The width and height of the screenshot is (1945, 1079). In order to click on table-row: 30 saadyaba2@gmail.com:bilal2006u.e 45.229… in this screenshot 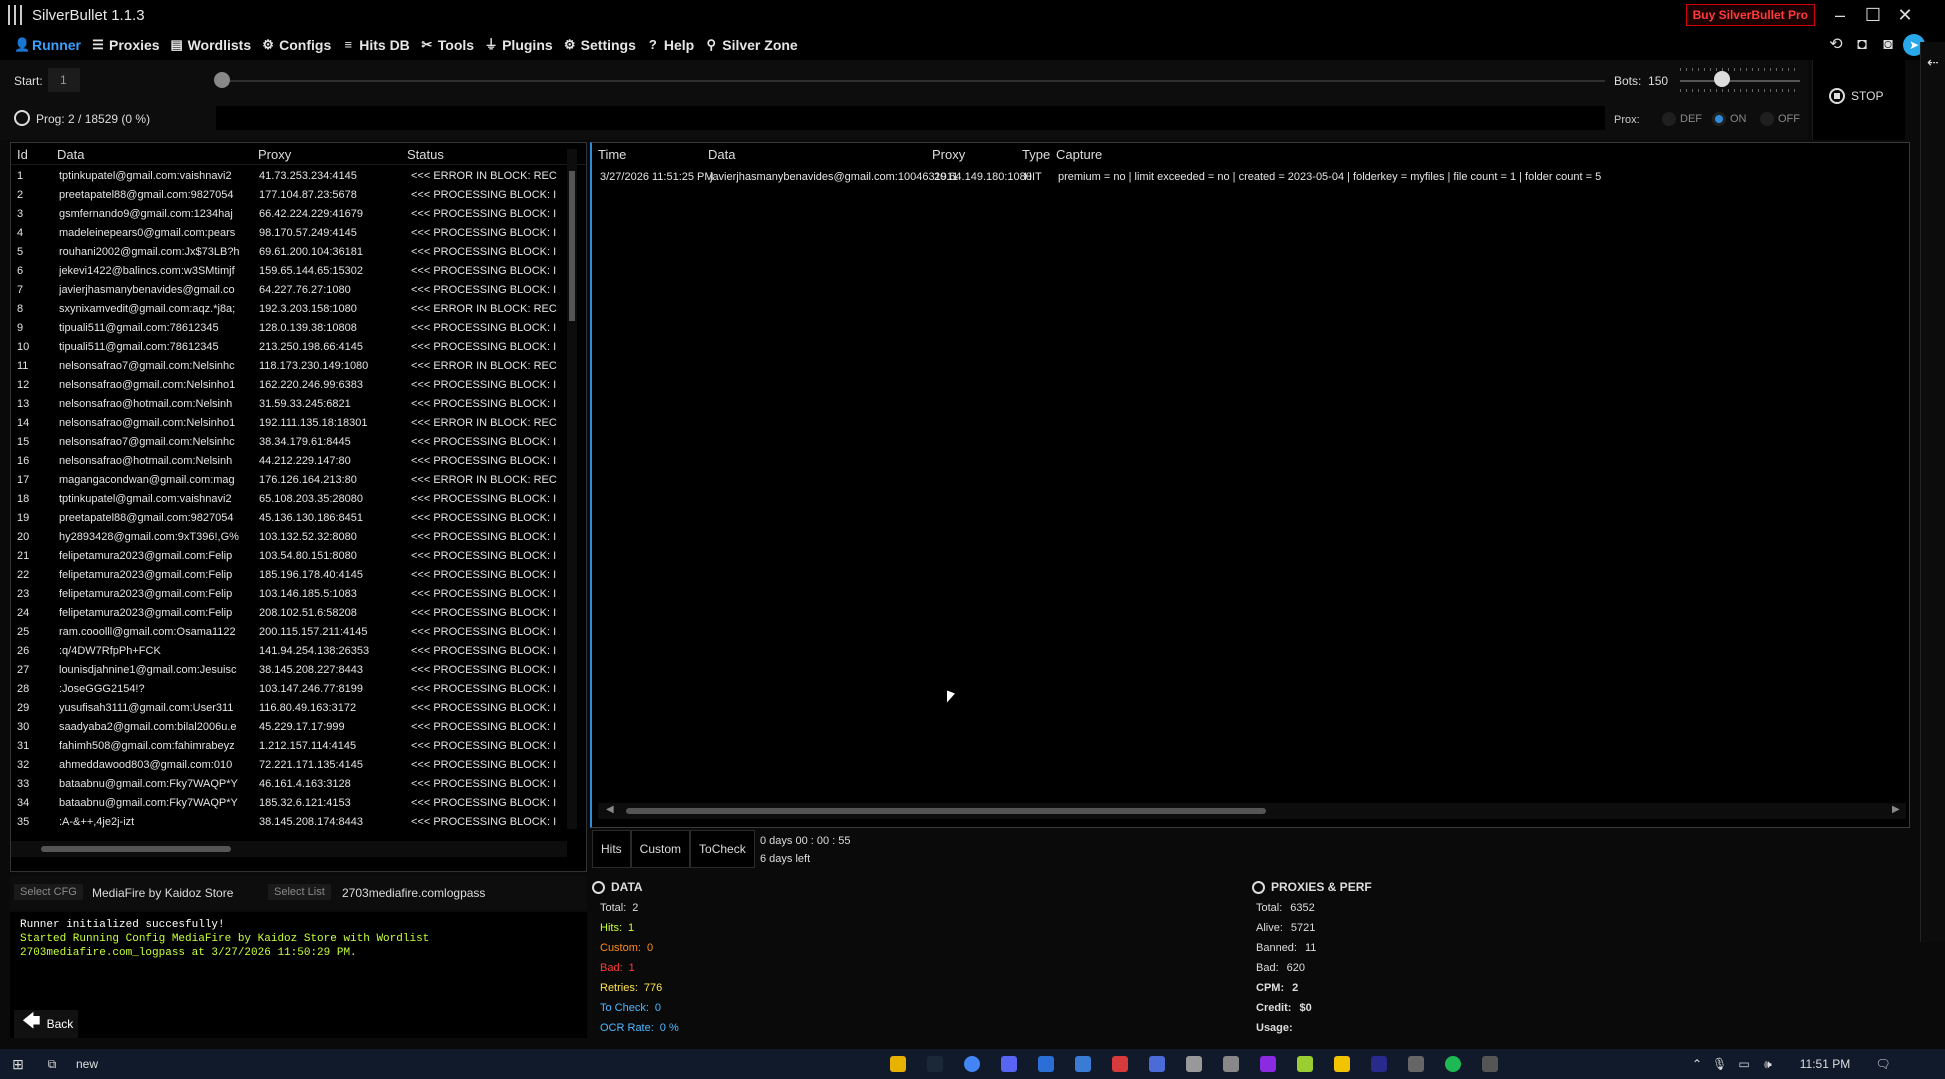, I will do `click(288, 727)`.